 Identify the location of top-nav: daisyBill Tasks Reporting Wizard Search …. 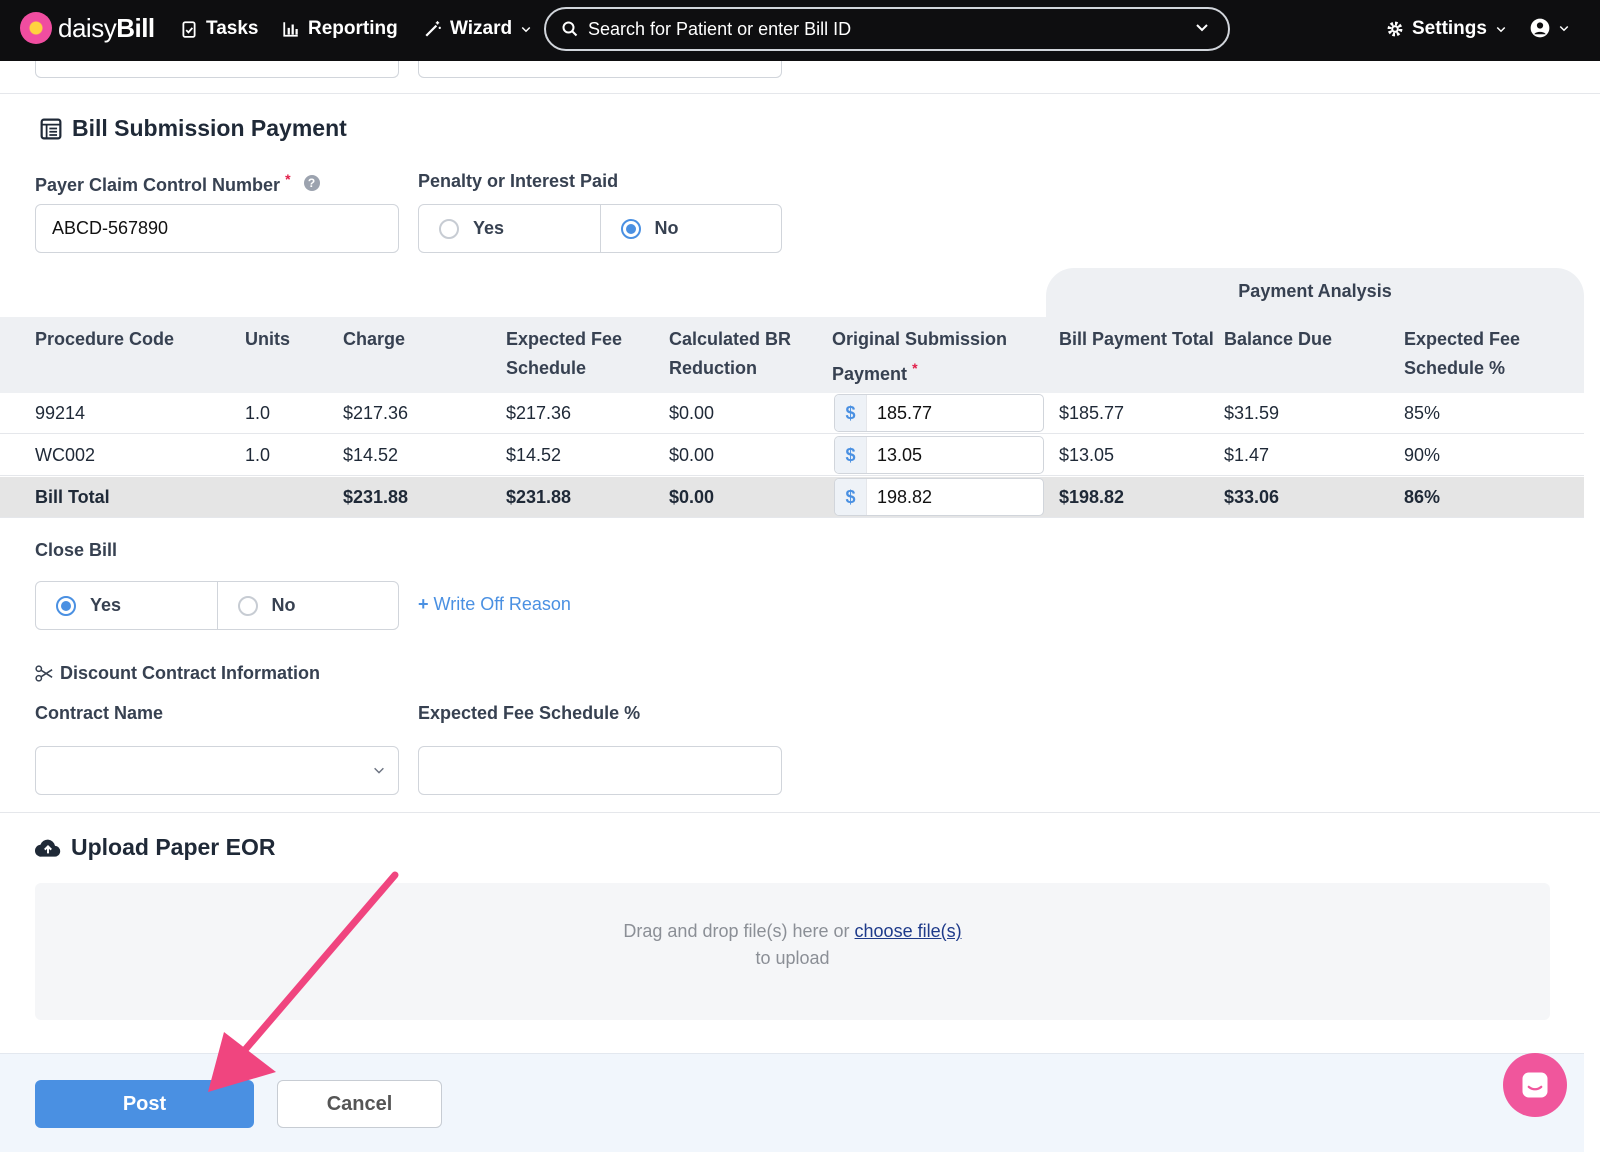
(800, 30).